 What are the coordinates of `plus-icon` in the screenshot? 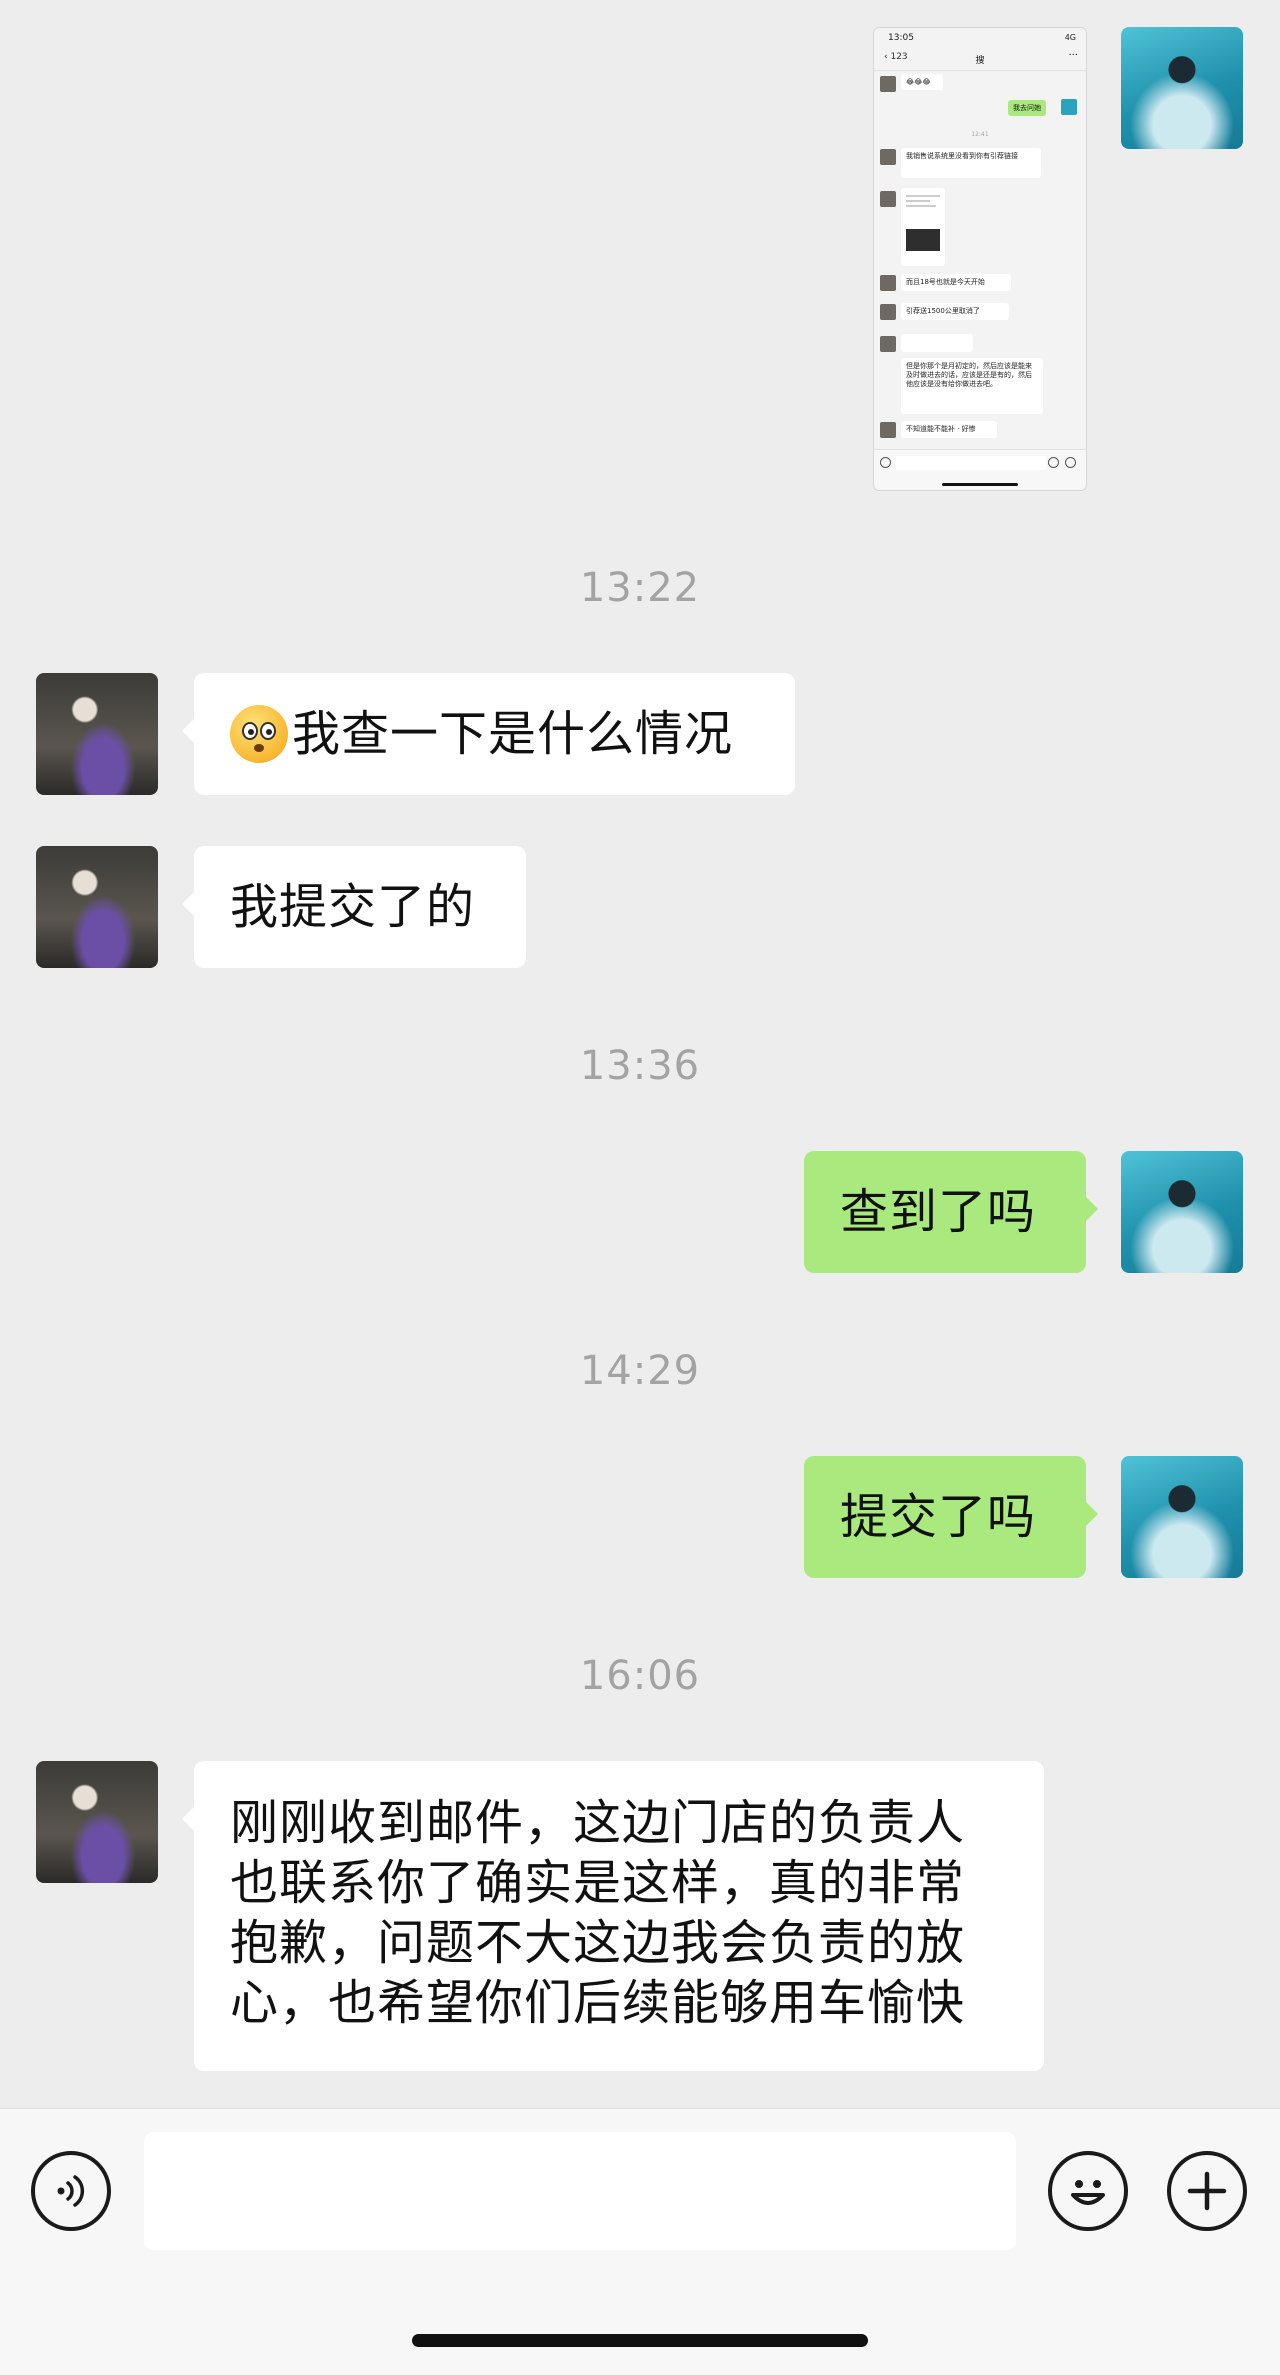 It's located at (1207, 2191).